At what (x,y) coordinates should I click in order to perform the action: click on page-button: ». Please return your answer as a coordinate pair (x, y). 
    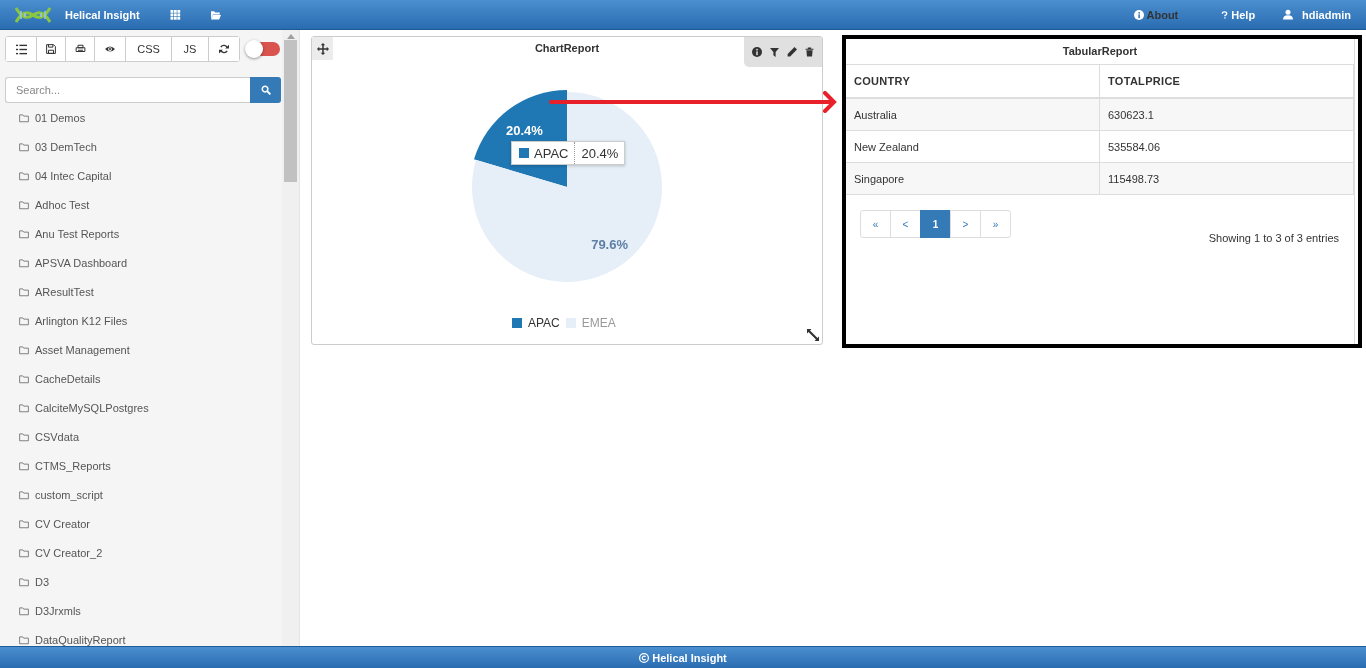
    Looking at the image, I should click on (995, 224).